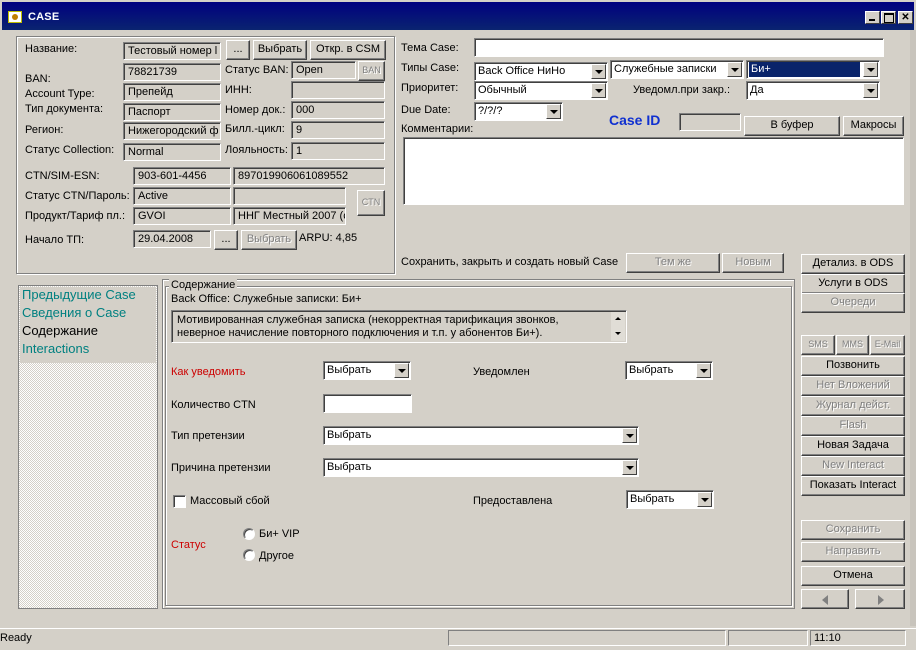 The height and width of the screenshot is (650, 916). I want to click on tp-start-label: Начало ТП:, so click(55, 240).